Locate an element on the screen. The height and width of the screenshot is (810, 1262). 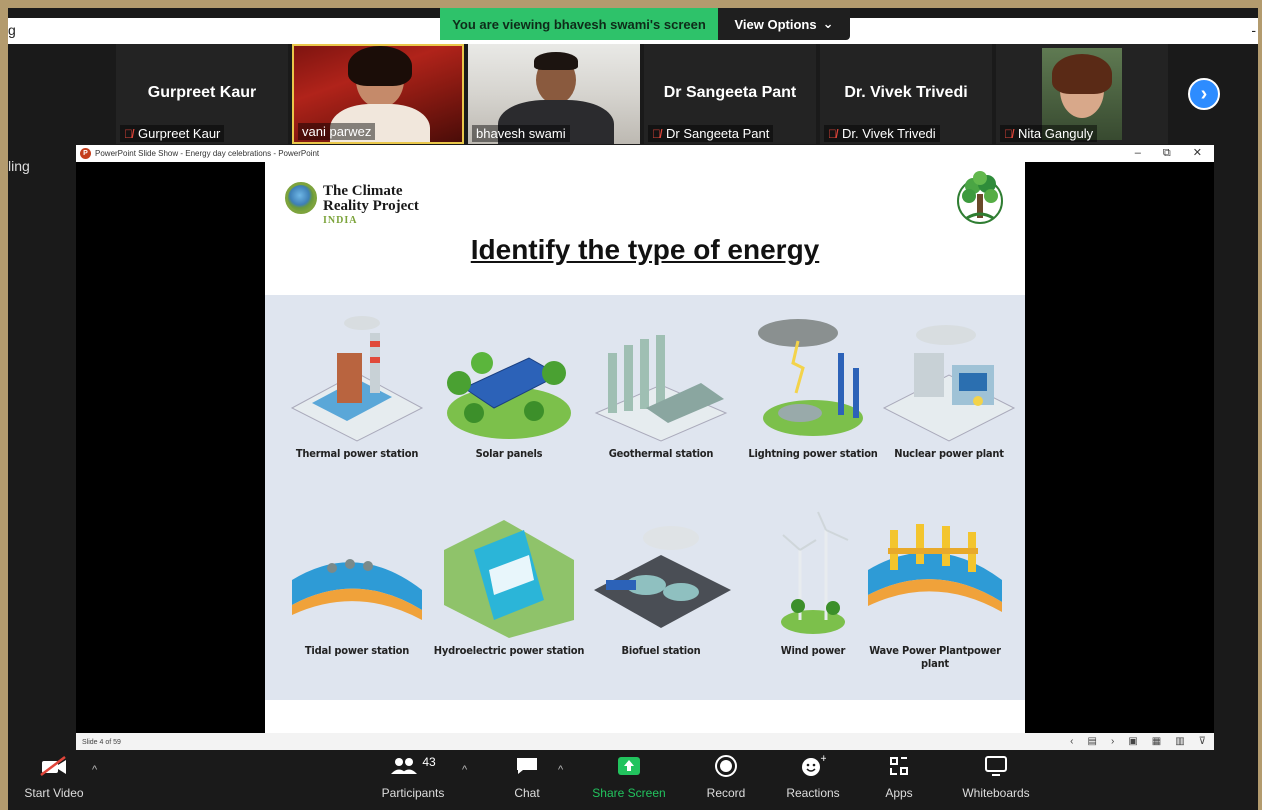
whiteboards-button: Whiteboards is located at coordinates (996, 780).